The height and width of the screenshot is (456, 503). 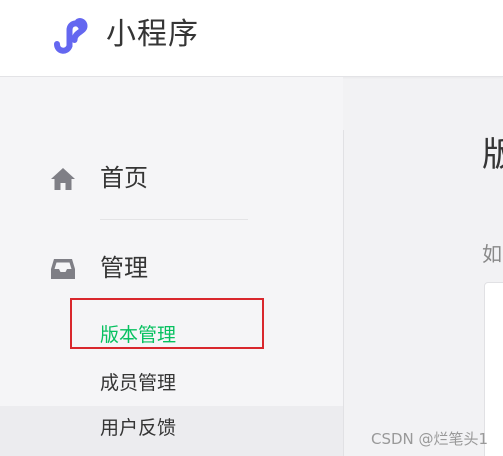 I want to click on inbox-icon, so click(x=63, y=269).